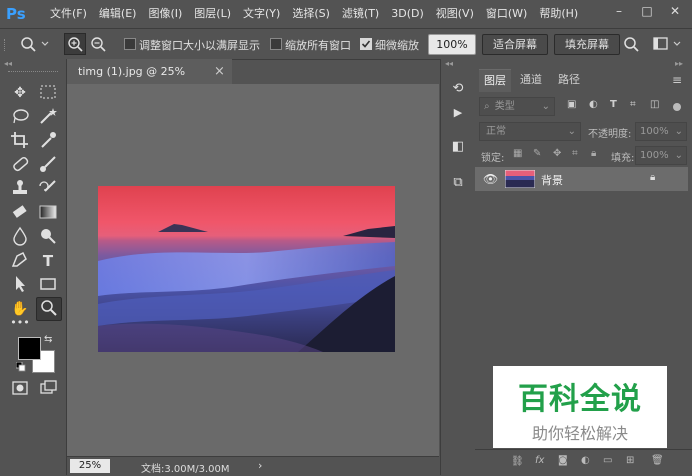 Image resolution: width=692 pixels, height=476 pixels. What do you see at coordinates (48, 117) in the screenshot?
I see `magic-wand-tool-icon` at bounding box center [48, 117].